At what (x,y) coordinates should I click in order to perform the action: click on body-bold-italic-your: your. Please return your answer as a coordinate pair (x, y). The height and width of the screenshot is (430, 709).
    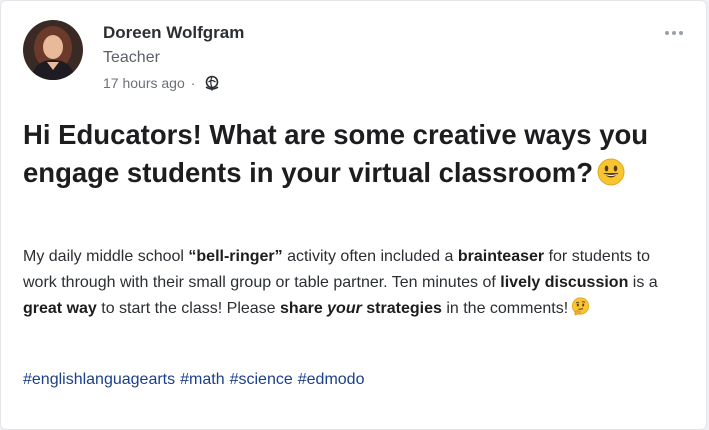
    Looking at the image, I should click on (344, 308).